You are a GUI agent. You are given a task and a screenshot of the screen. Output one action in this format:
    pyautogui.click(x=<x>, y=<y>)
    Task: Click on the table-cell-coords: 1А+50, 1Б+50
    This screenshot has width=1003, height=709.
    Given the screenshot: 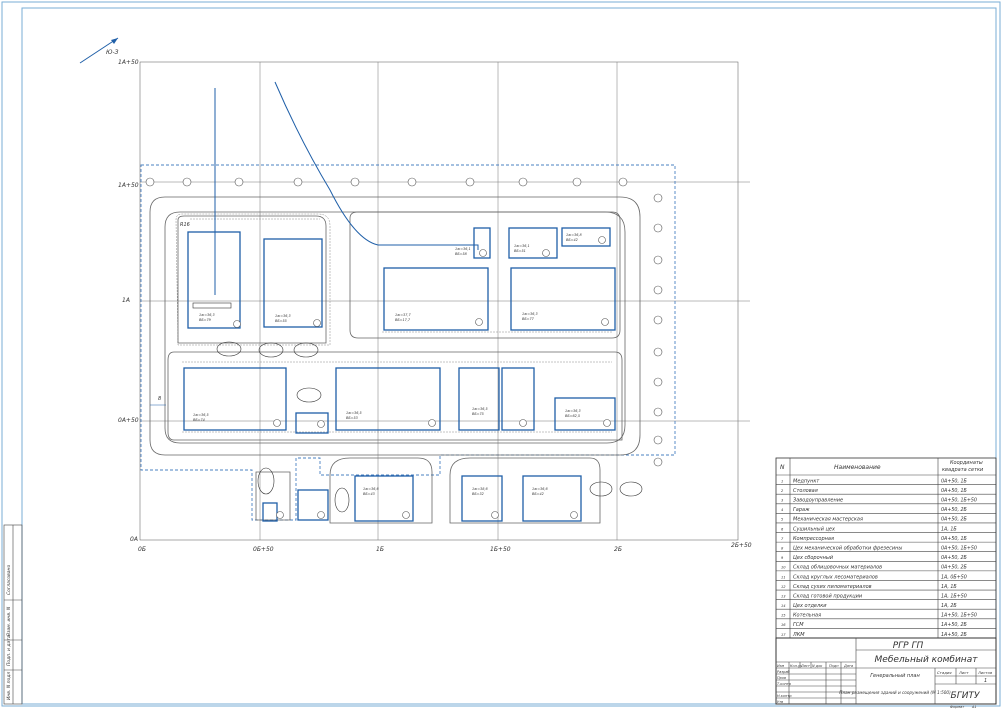 What is the action you would take?
    pyautogui.click(x=959, y=616)
    